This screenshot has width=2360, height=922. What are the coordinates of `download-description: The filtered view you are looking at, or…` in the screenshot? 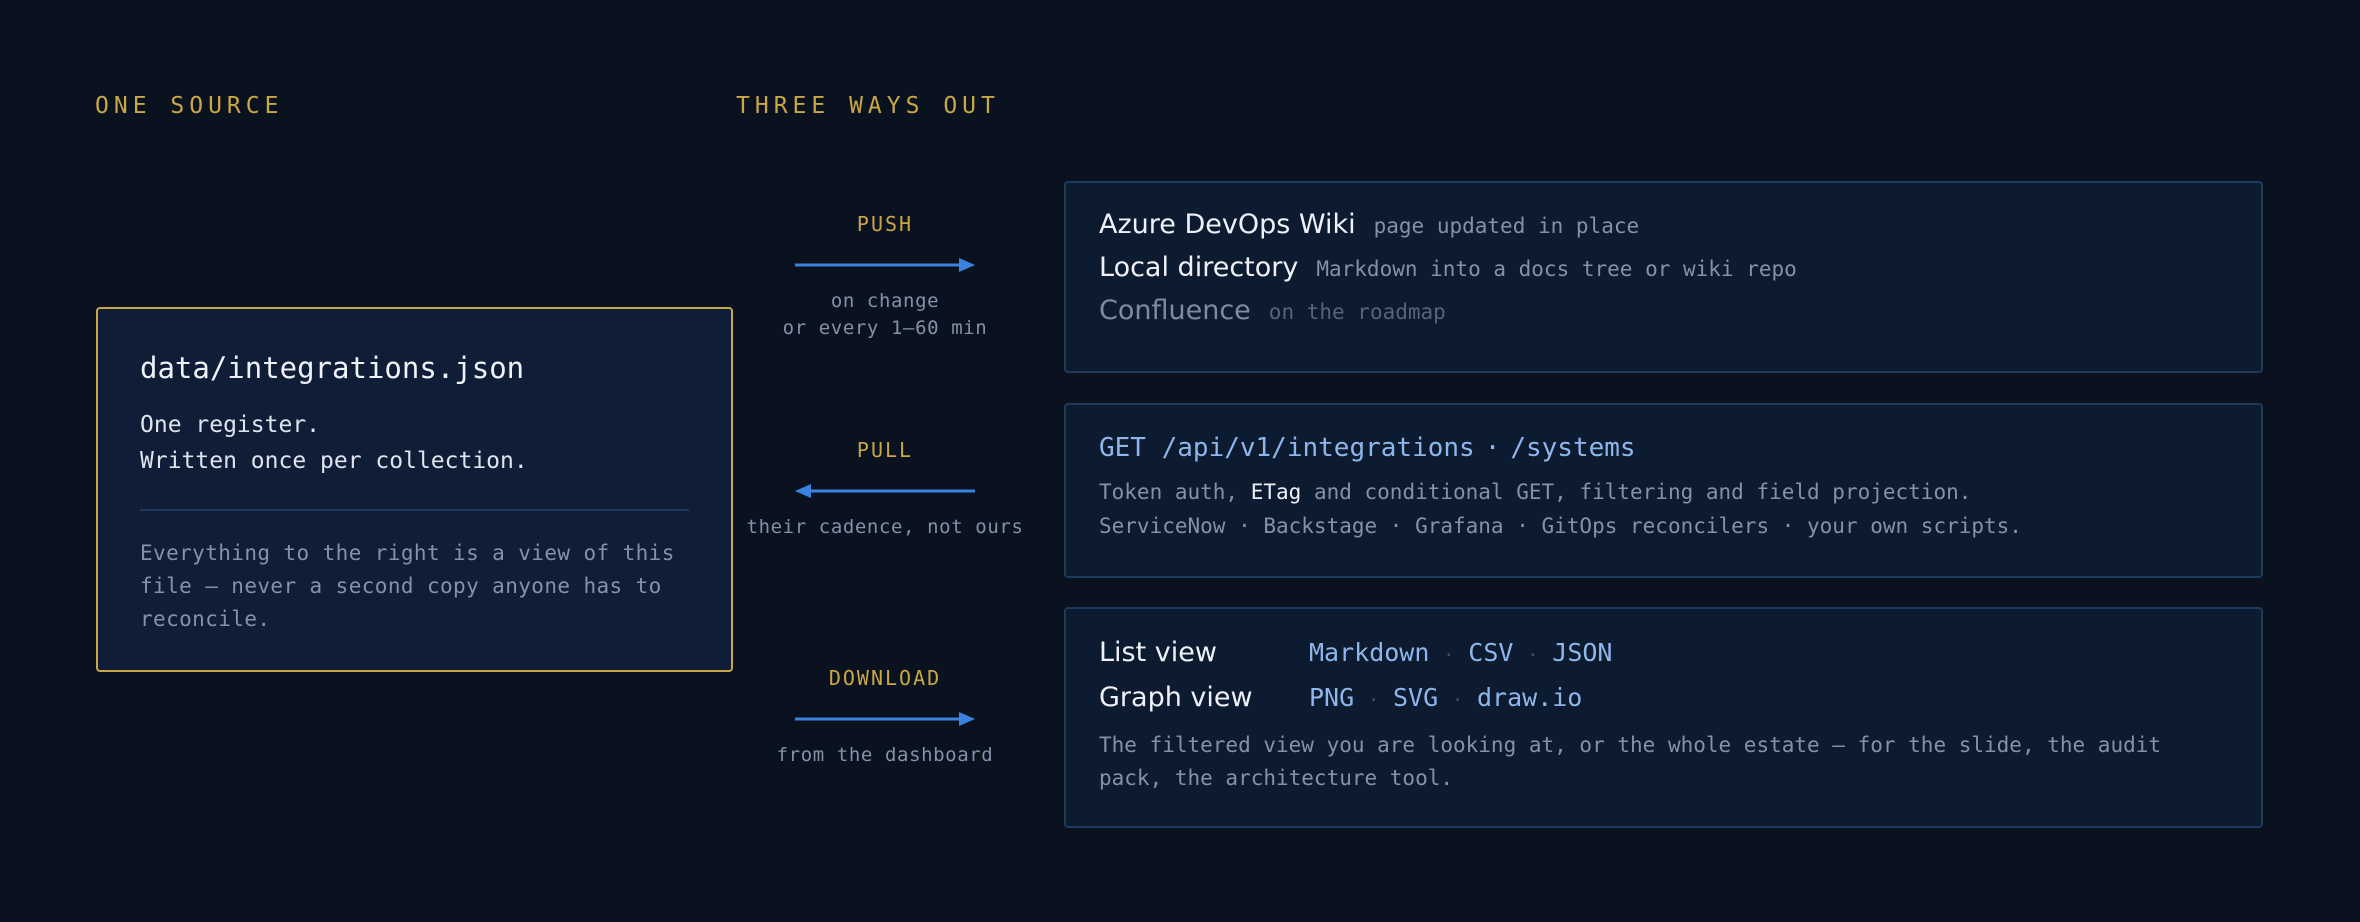 It's located at (1630, 761).